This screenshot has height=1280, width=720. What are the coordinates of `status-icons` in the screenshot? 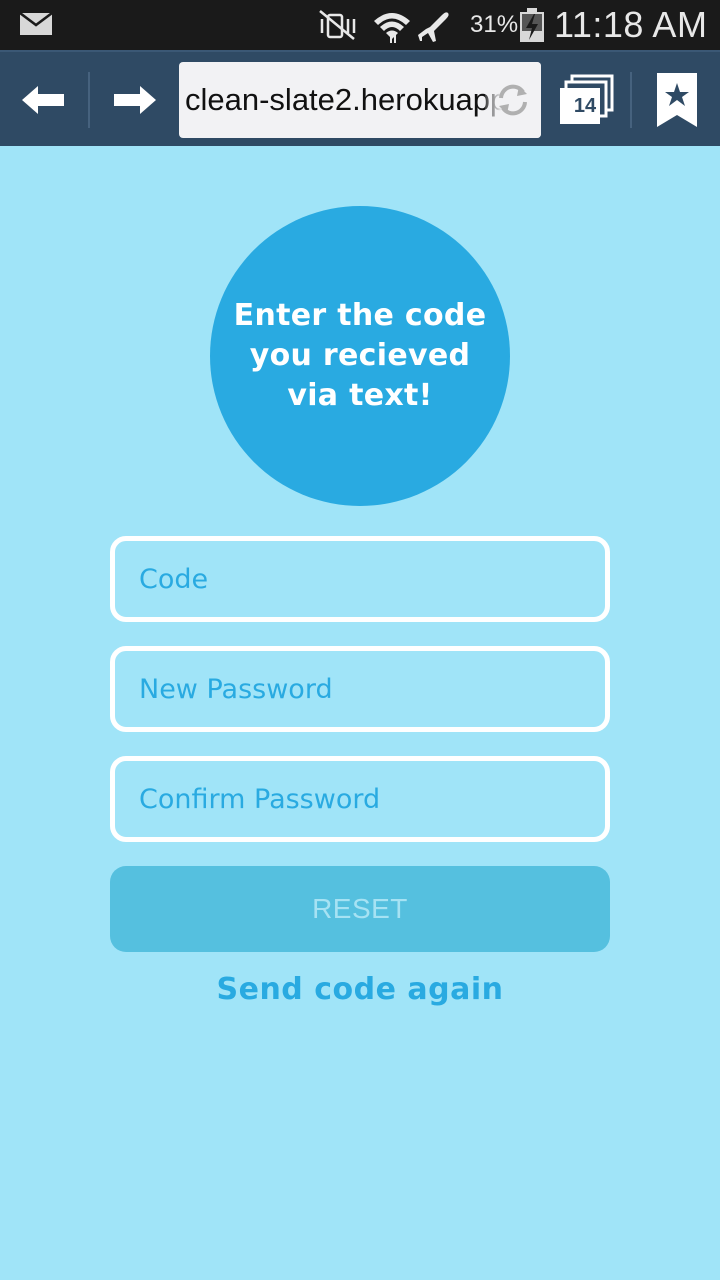 It's located at (384, 26).